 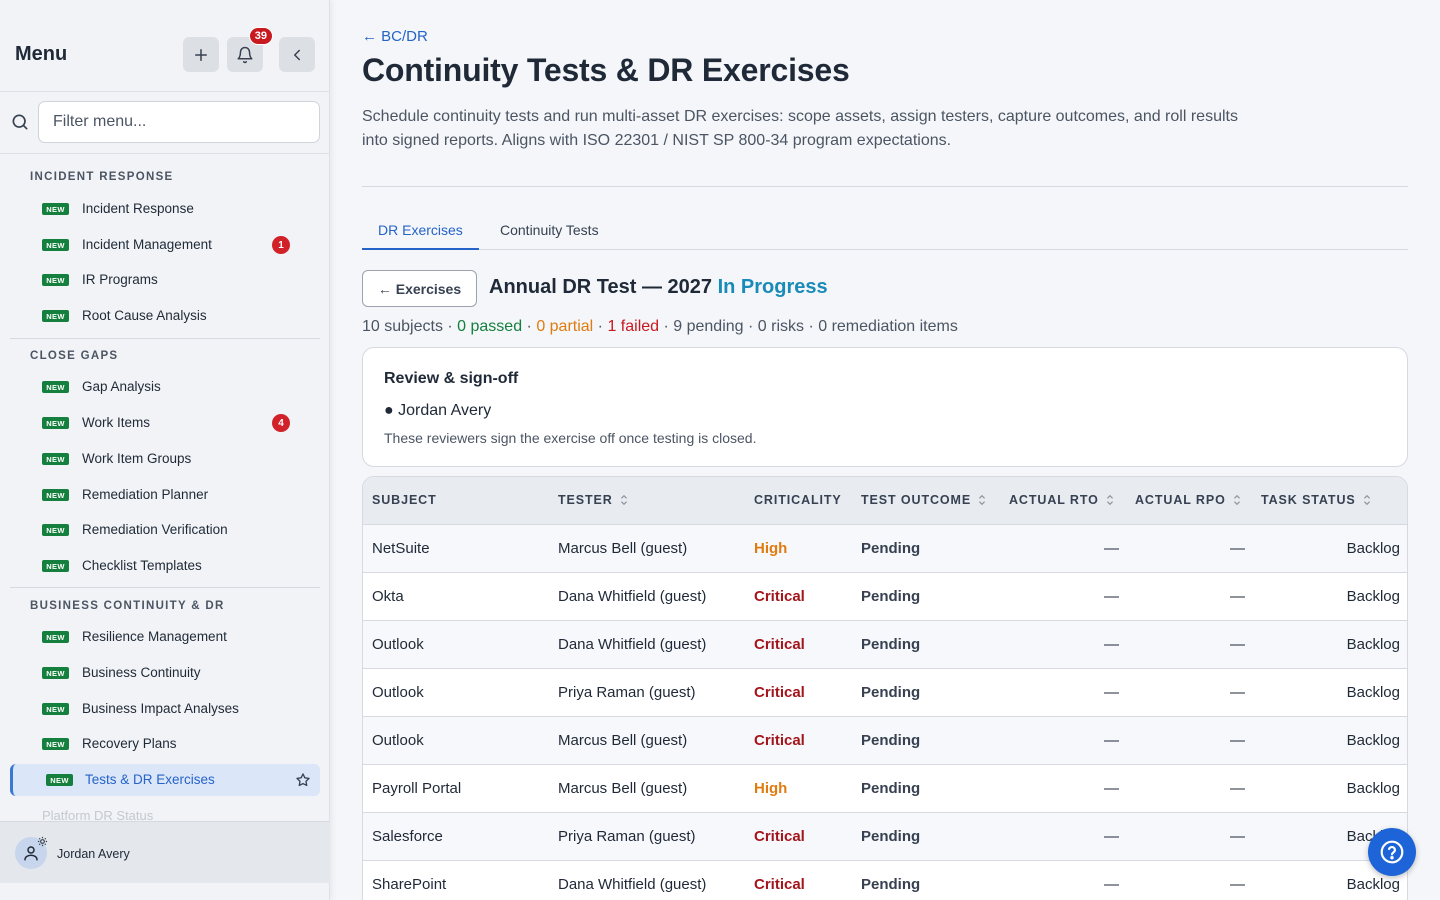 What do you see at coordinates (490, 326) in the screenshot?
I see `stat-passed: 0 passed` at bounding box center [490, 326].